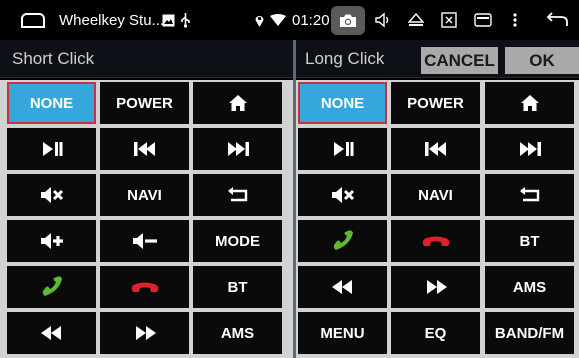 The height and width of the screenshot is (358, 579). What do you see at coordinates (542, 60) in the screenshot?
I see `ok-button: OK` at bounding box center [542, 60].